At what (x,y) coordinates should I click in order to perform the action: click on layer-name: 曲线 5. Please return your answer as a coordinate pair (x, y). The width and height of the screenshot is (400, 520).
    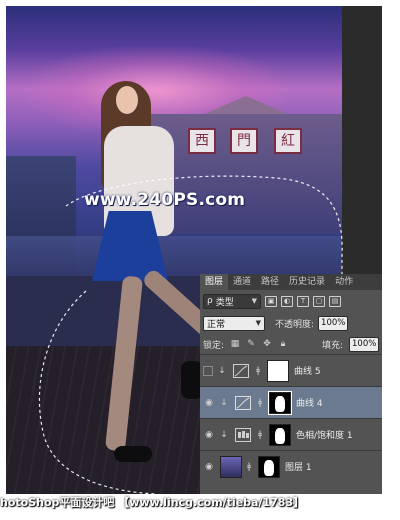
    Looking at the image, I should click on (307, 372).